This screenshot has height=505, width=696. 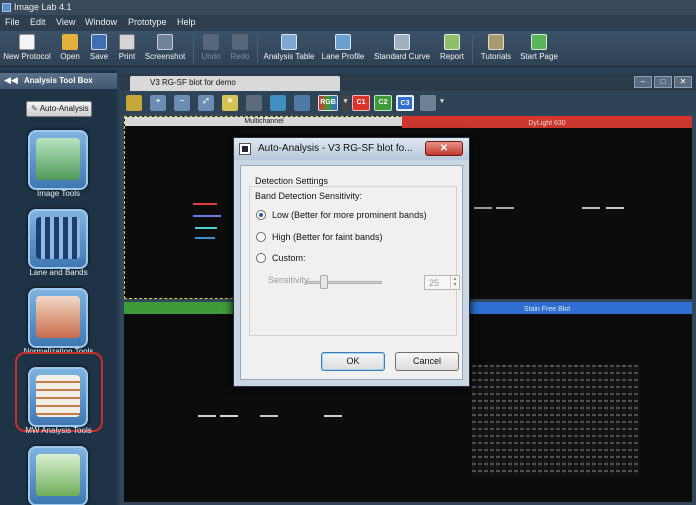 I want to click on sensitivity-slider-track, so click(x=343, y=282).